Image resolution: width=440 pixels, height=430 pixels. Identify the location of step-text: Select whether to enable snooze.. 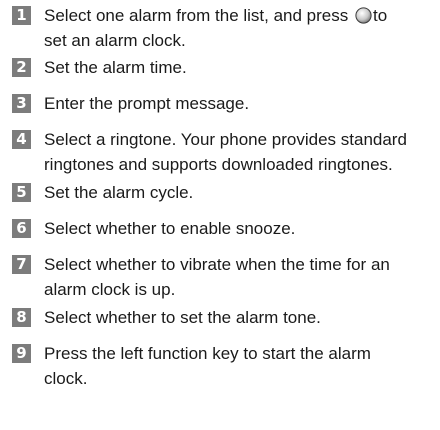
(240, 228).